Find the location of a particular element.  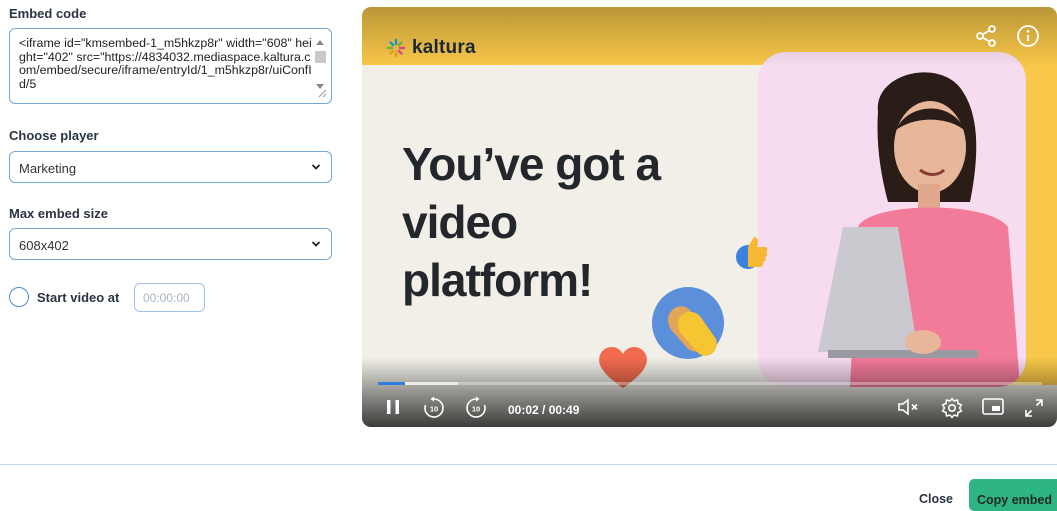

rewind-10-label: 10 is located at coordinates (434, 409).